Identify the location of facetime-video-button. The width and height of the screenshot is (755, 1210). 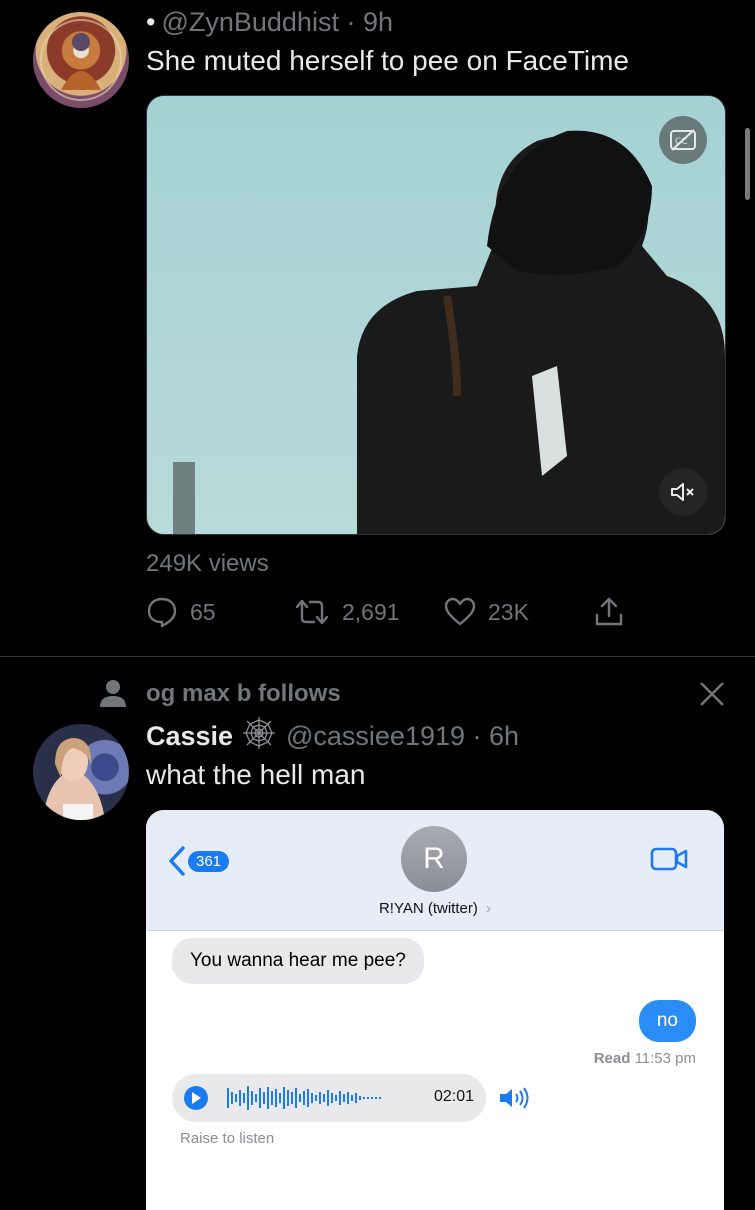
(669, 861).